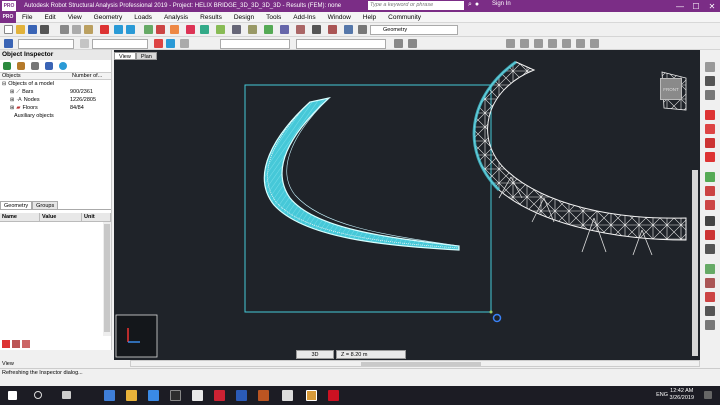 The width and height of the screenshot is (720, 405). What do you see at coordinates (75, 17) in the screenshot?
I see `menu-view: View` at bounding box center [75, 17].